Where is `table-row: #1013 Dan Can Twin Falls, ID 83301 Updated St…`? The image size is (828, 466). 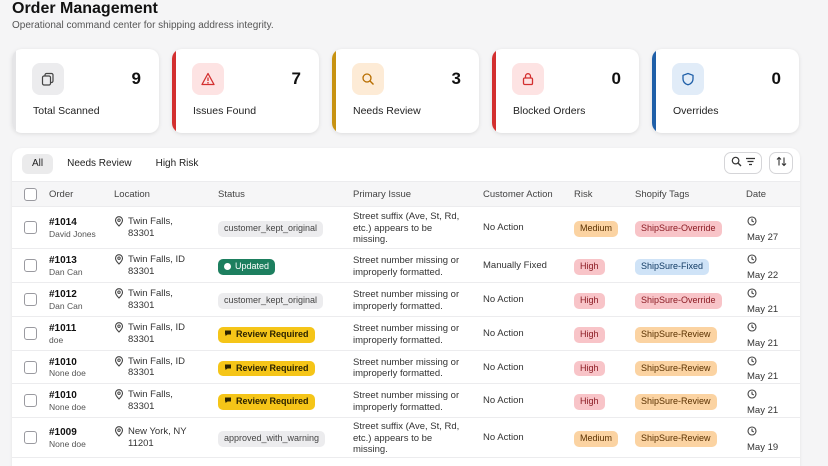
table-row: #1013 Dan Can Twin Falls, ID 83301 Updated St… is located at coordinates (406, 266).